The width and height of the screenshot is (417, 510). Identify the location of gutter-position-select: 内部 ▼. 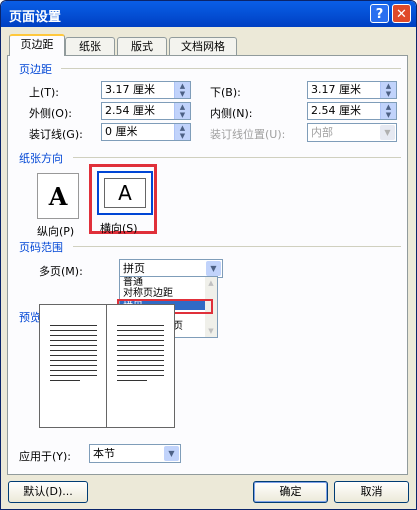
(352, 132).